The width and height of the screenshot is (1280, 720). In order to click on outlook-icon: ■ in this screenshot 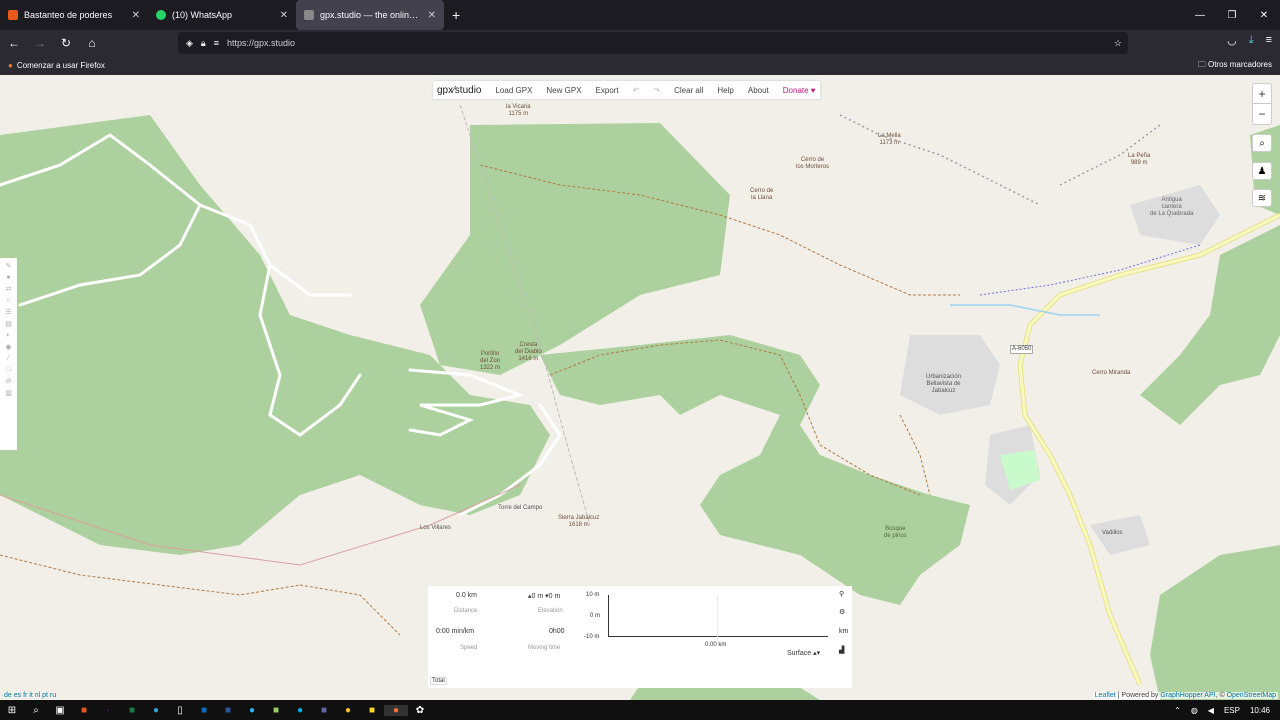, I will do `click(204, 710)`.